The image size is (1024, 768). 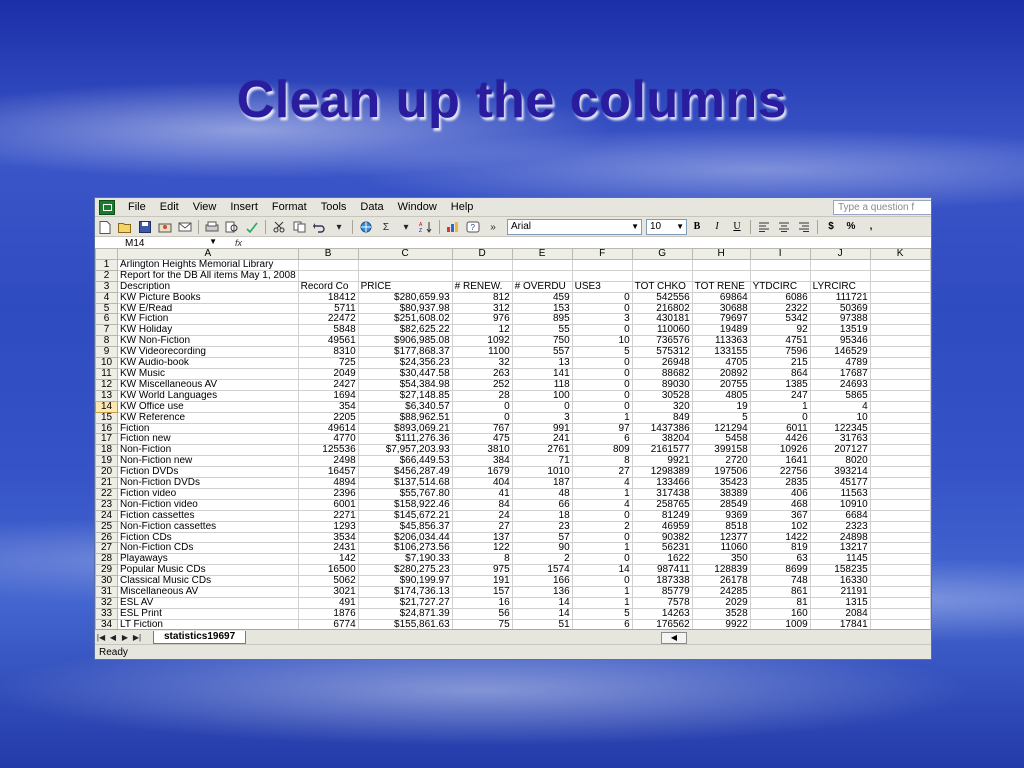 What do you see at coordinates (185, 227) in the screenshot?
I see `email-icon` at bounding box center [185, 227].